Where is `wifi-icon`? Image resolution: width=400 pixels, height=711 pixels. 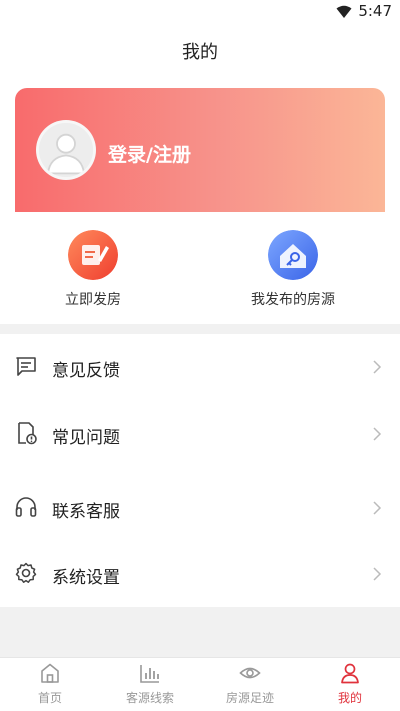
wifi-icon is located at coordinates (344, 11).